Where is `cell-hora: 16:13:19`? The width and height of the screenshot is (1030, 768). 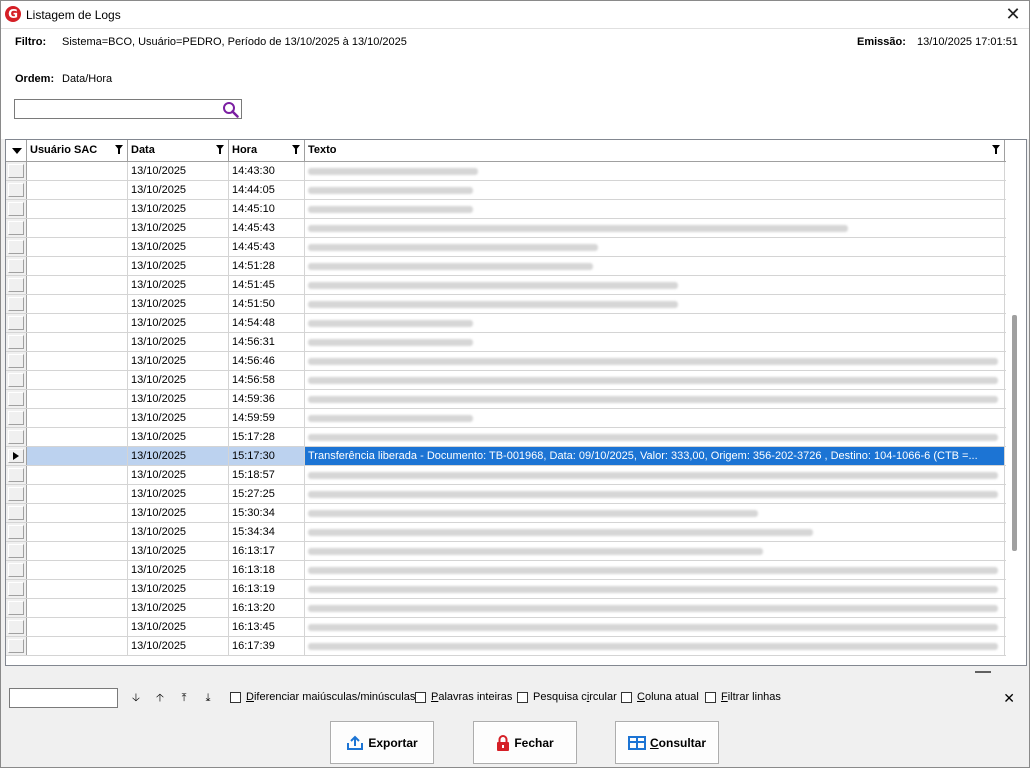
cell-hora: 16:13:19 is located at coordinates (267, 589).